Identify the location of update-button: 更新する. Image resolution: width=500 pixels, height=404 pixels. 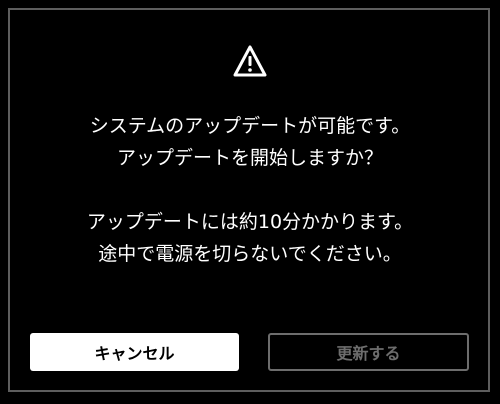
(368, 352).